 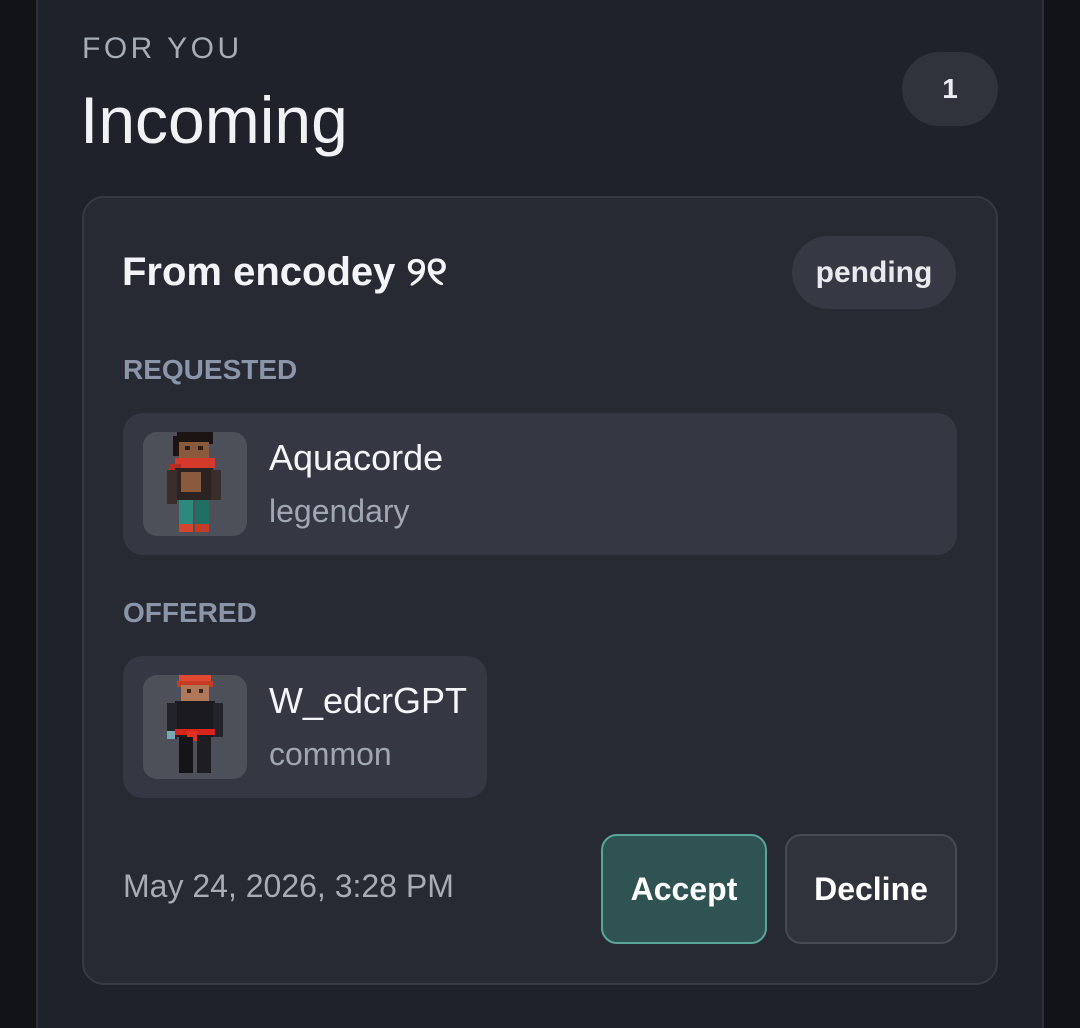 What do you see at coordinates (305, 727) in the screenshot?
I see `offered-item-card: W_edcrGPT common` at bounding box center [305, 727].